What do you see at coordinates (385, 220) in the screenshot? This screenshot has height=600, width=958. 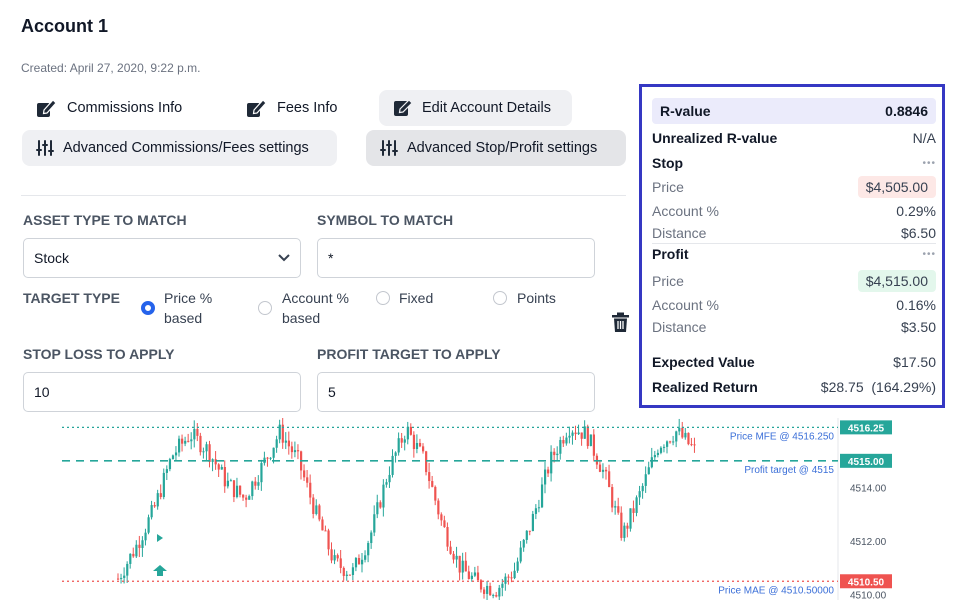 I see `symbol-label: SYMBOL TO MATCH` at bounding box center [385, 220].